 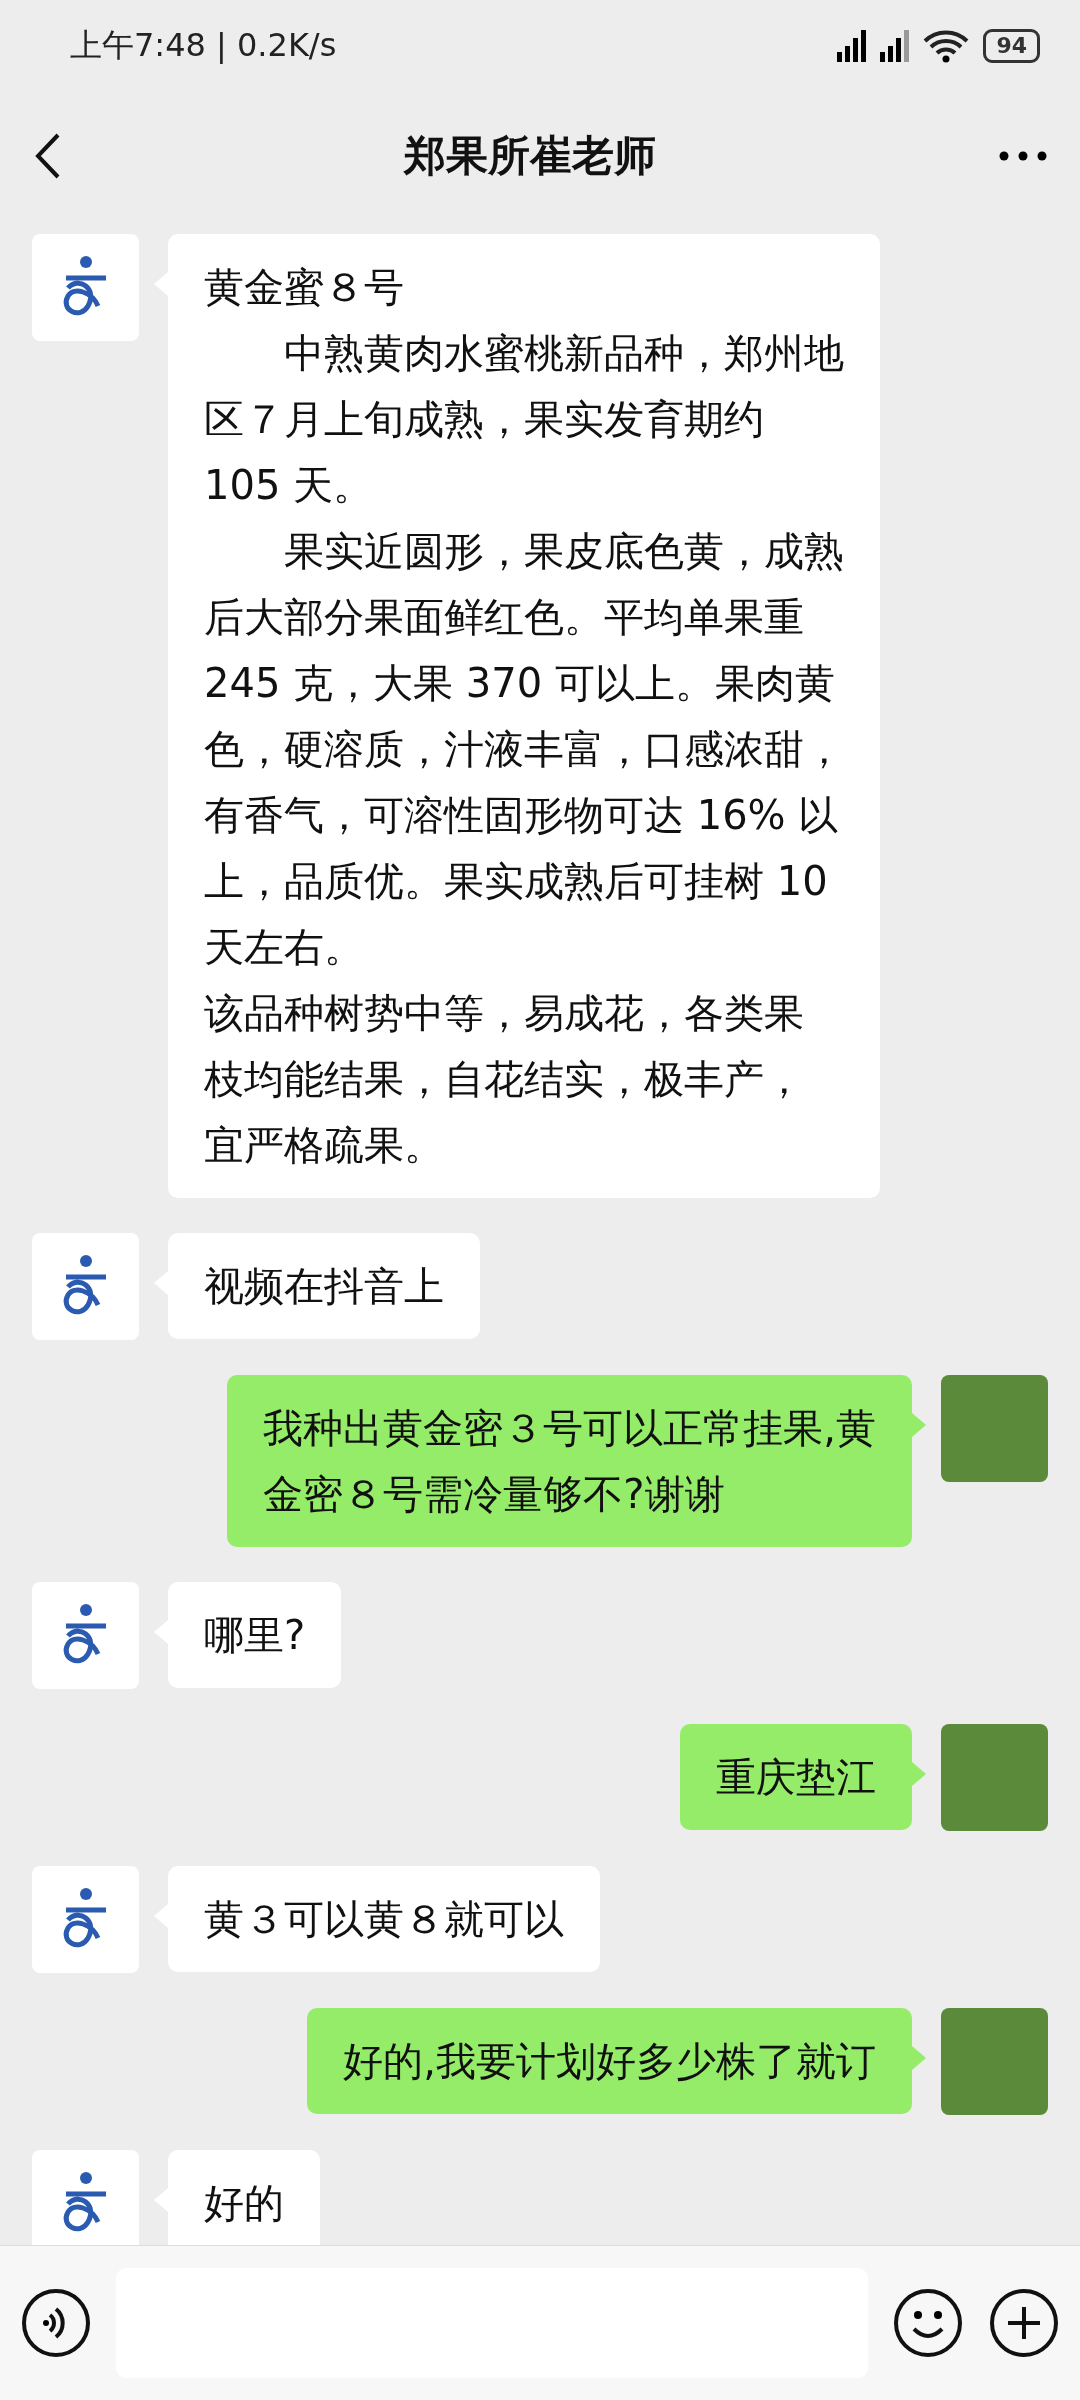 What do you see at coordinates (384, 1919) in the screenshot?
I see `message-text: 黄３可以黄８就可以` at bounding box center [384, 1919].